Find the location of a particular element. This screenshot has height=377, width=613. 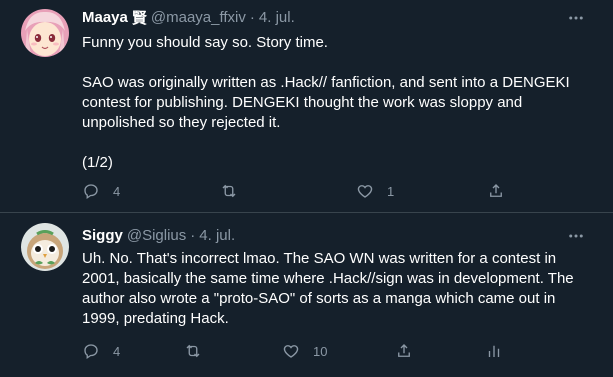

anime-avatar-icon is located at coordinates (45, 33).